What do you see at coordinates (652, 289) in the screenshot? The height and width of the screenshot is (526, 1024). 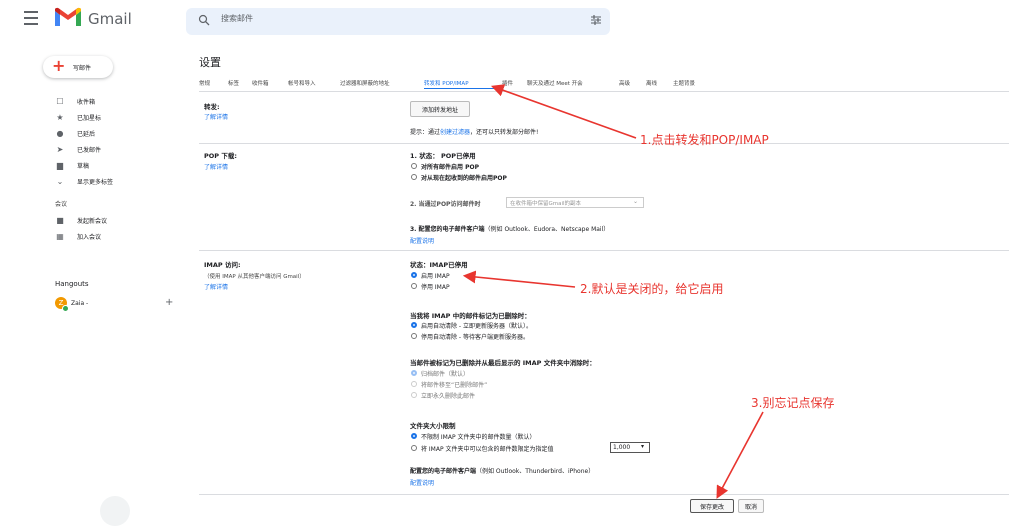 I see `annotation-step-2: 2.默认是关闭的，给它启用` at bounding box center [652, 289].